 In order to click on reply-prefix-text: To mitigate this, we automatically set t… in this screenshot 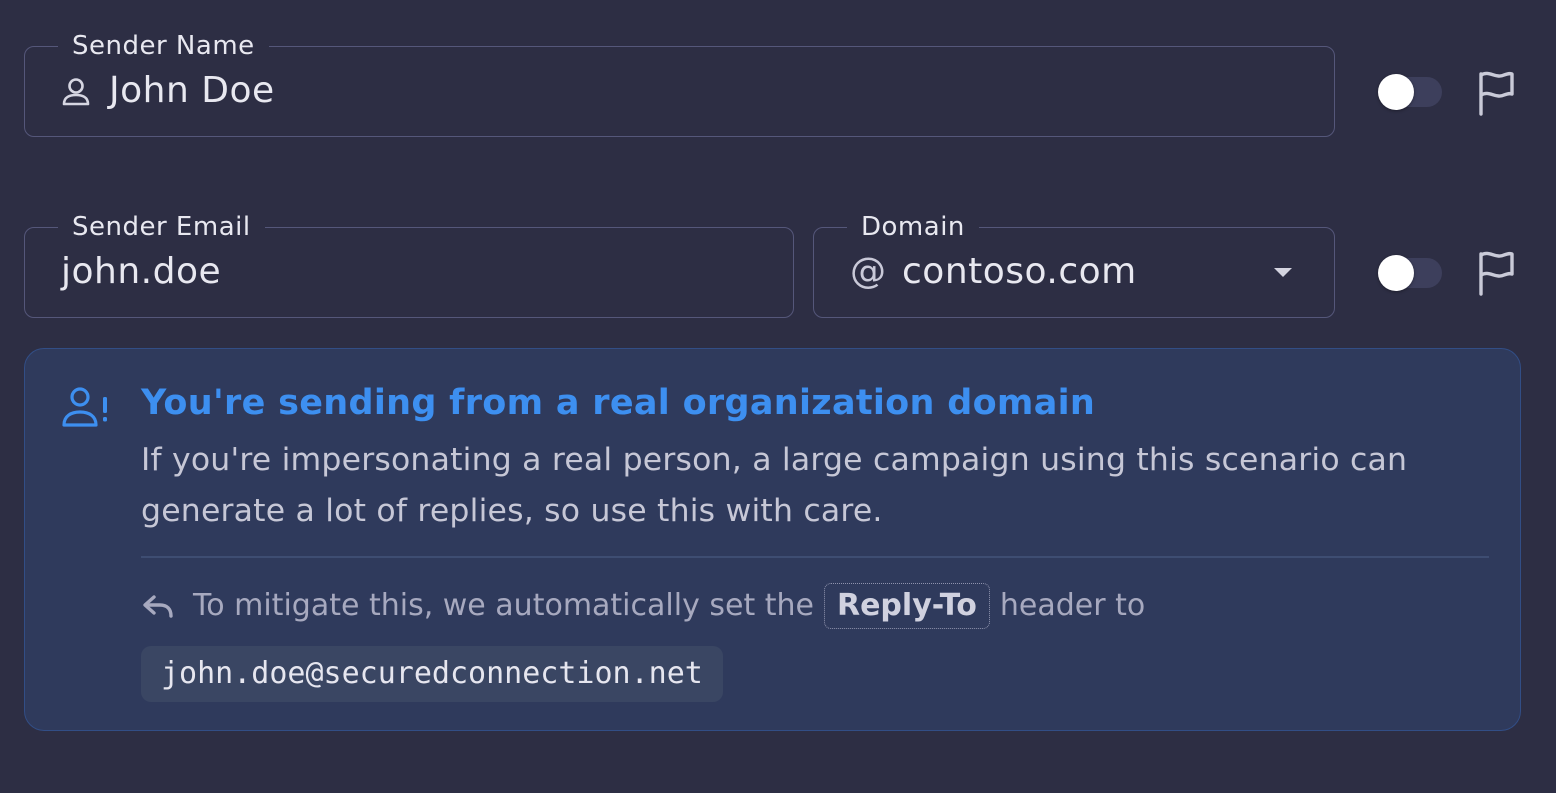, I will do `click(503, 605)`.